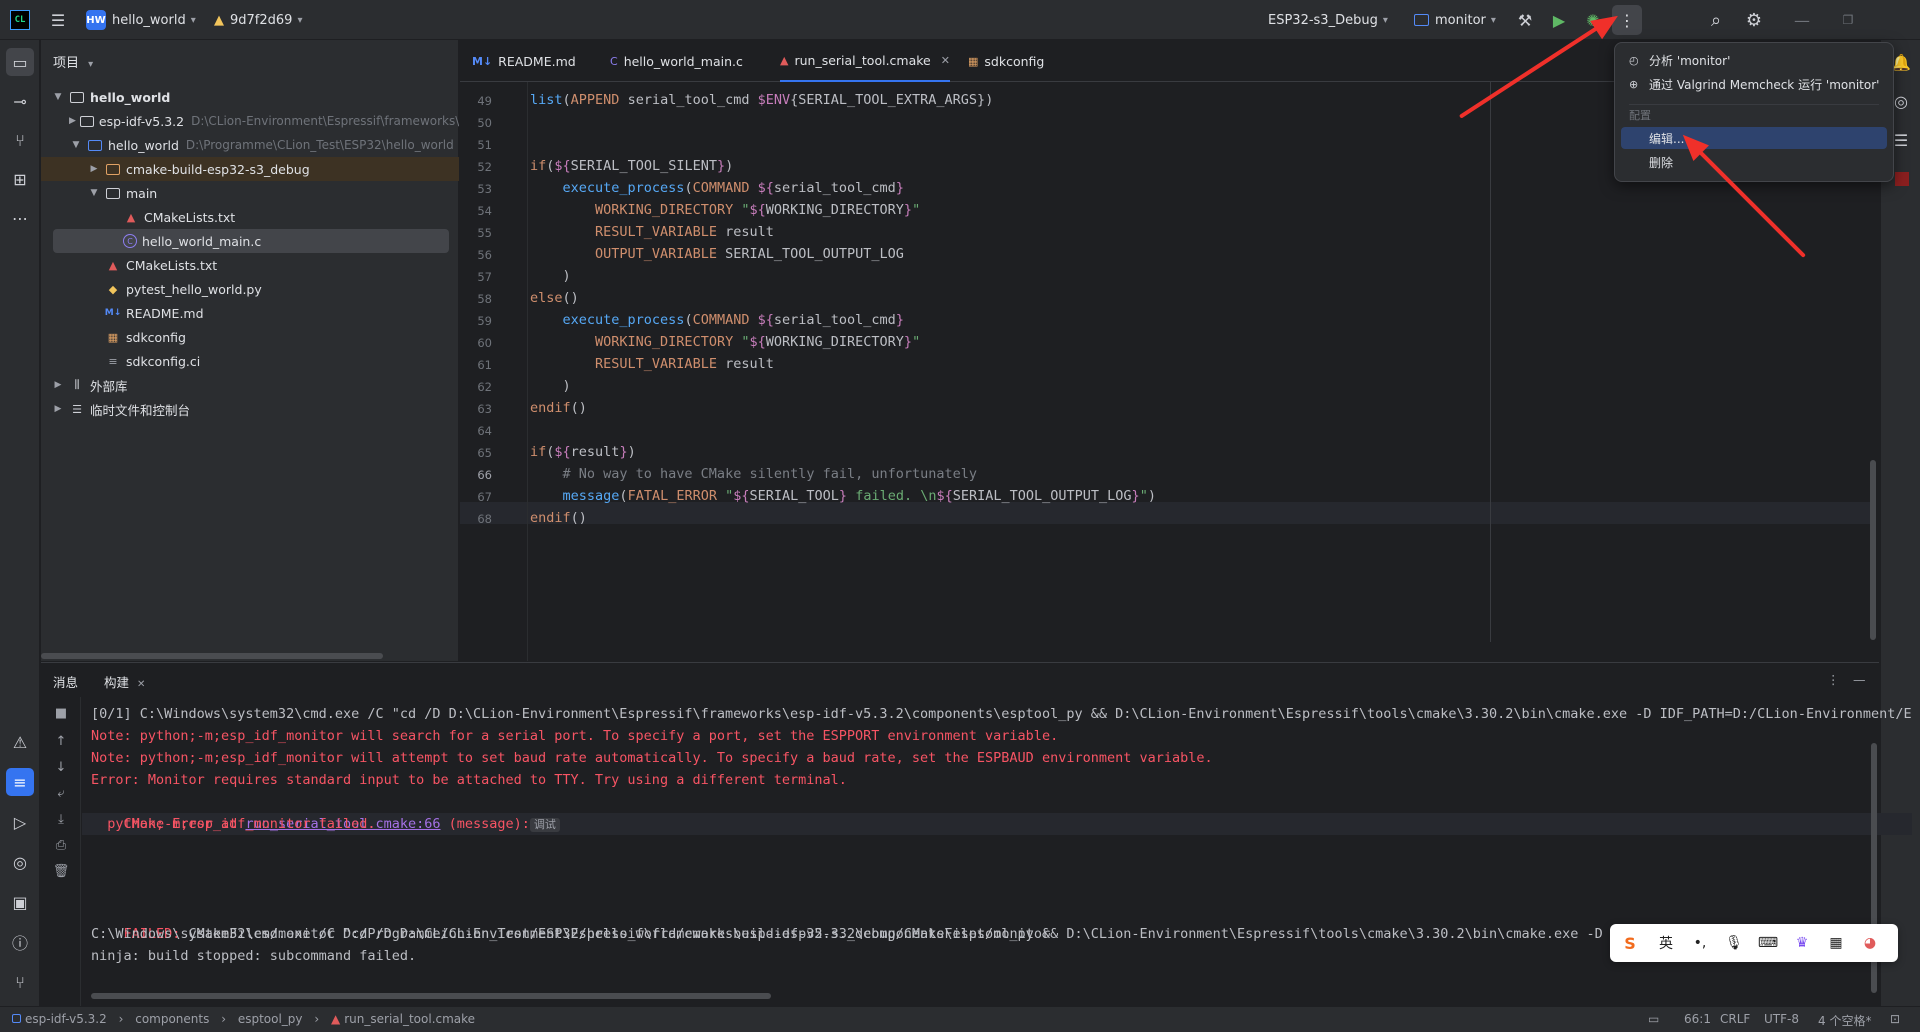  What do you see at coordinates (1455, 20) in the screenshot?
I see `run-config-selector: monitor ▾` at bounding box center [1455, 20].